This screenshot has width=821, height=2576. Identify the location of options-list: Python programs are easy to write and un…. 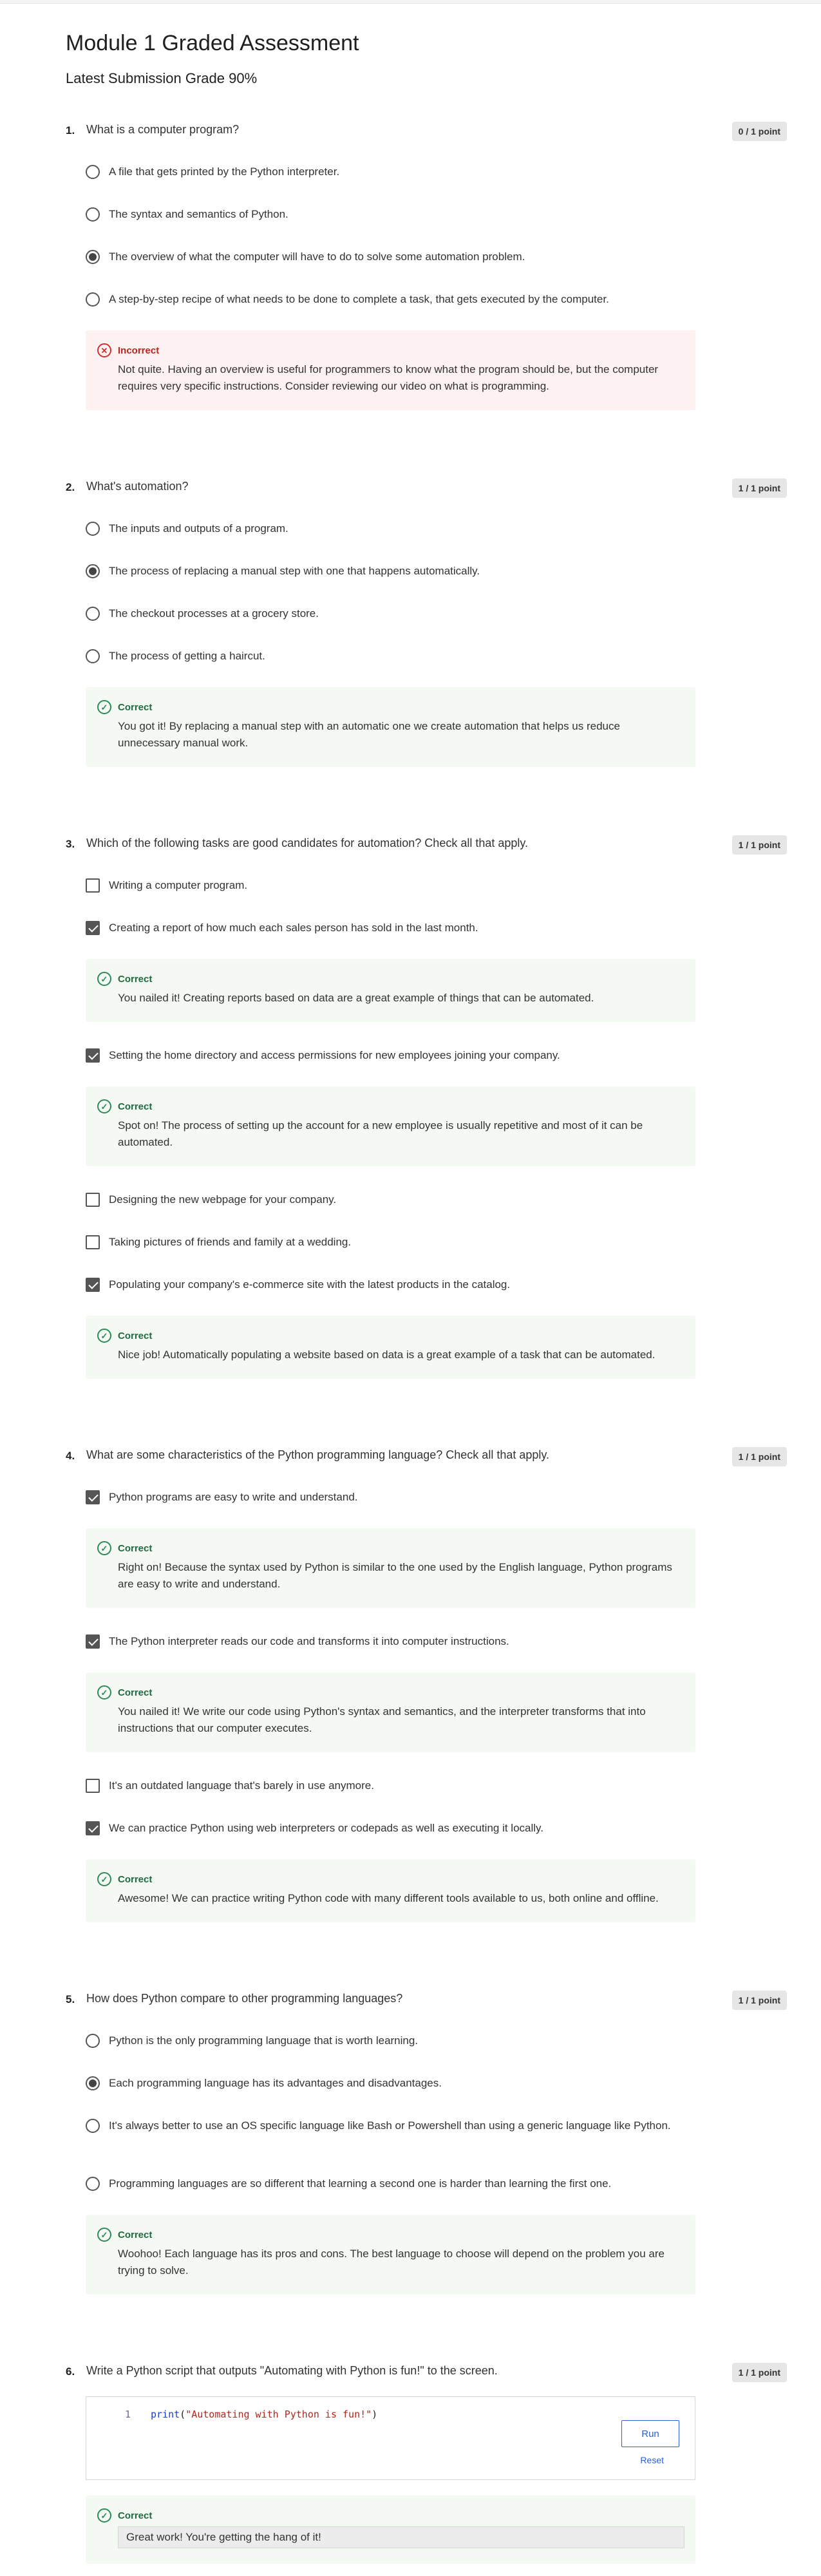
(390, 1702).